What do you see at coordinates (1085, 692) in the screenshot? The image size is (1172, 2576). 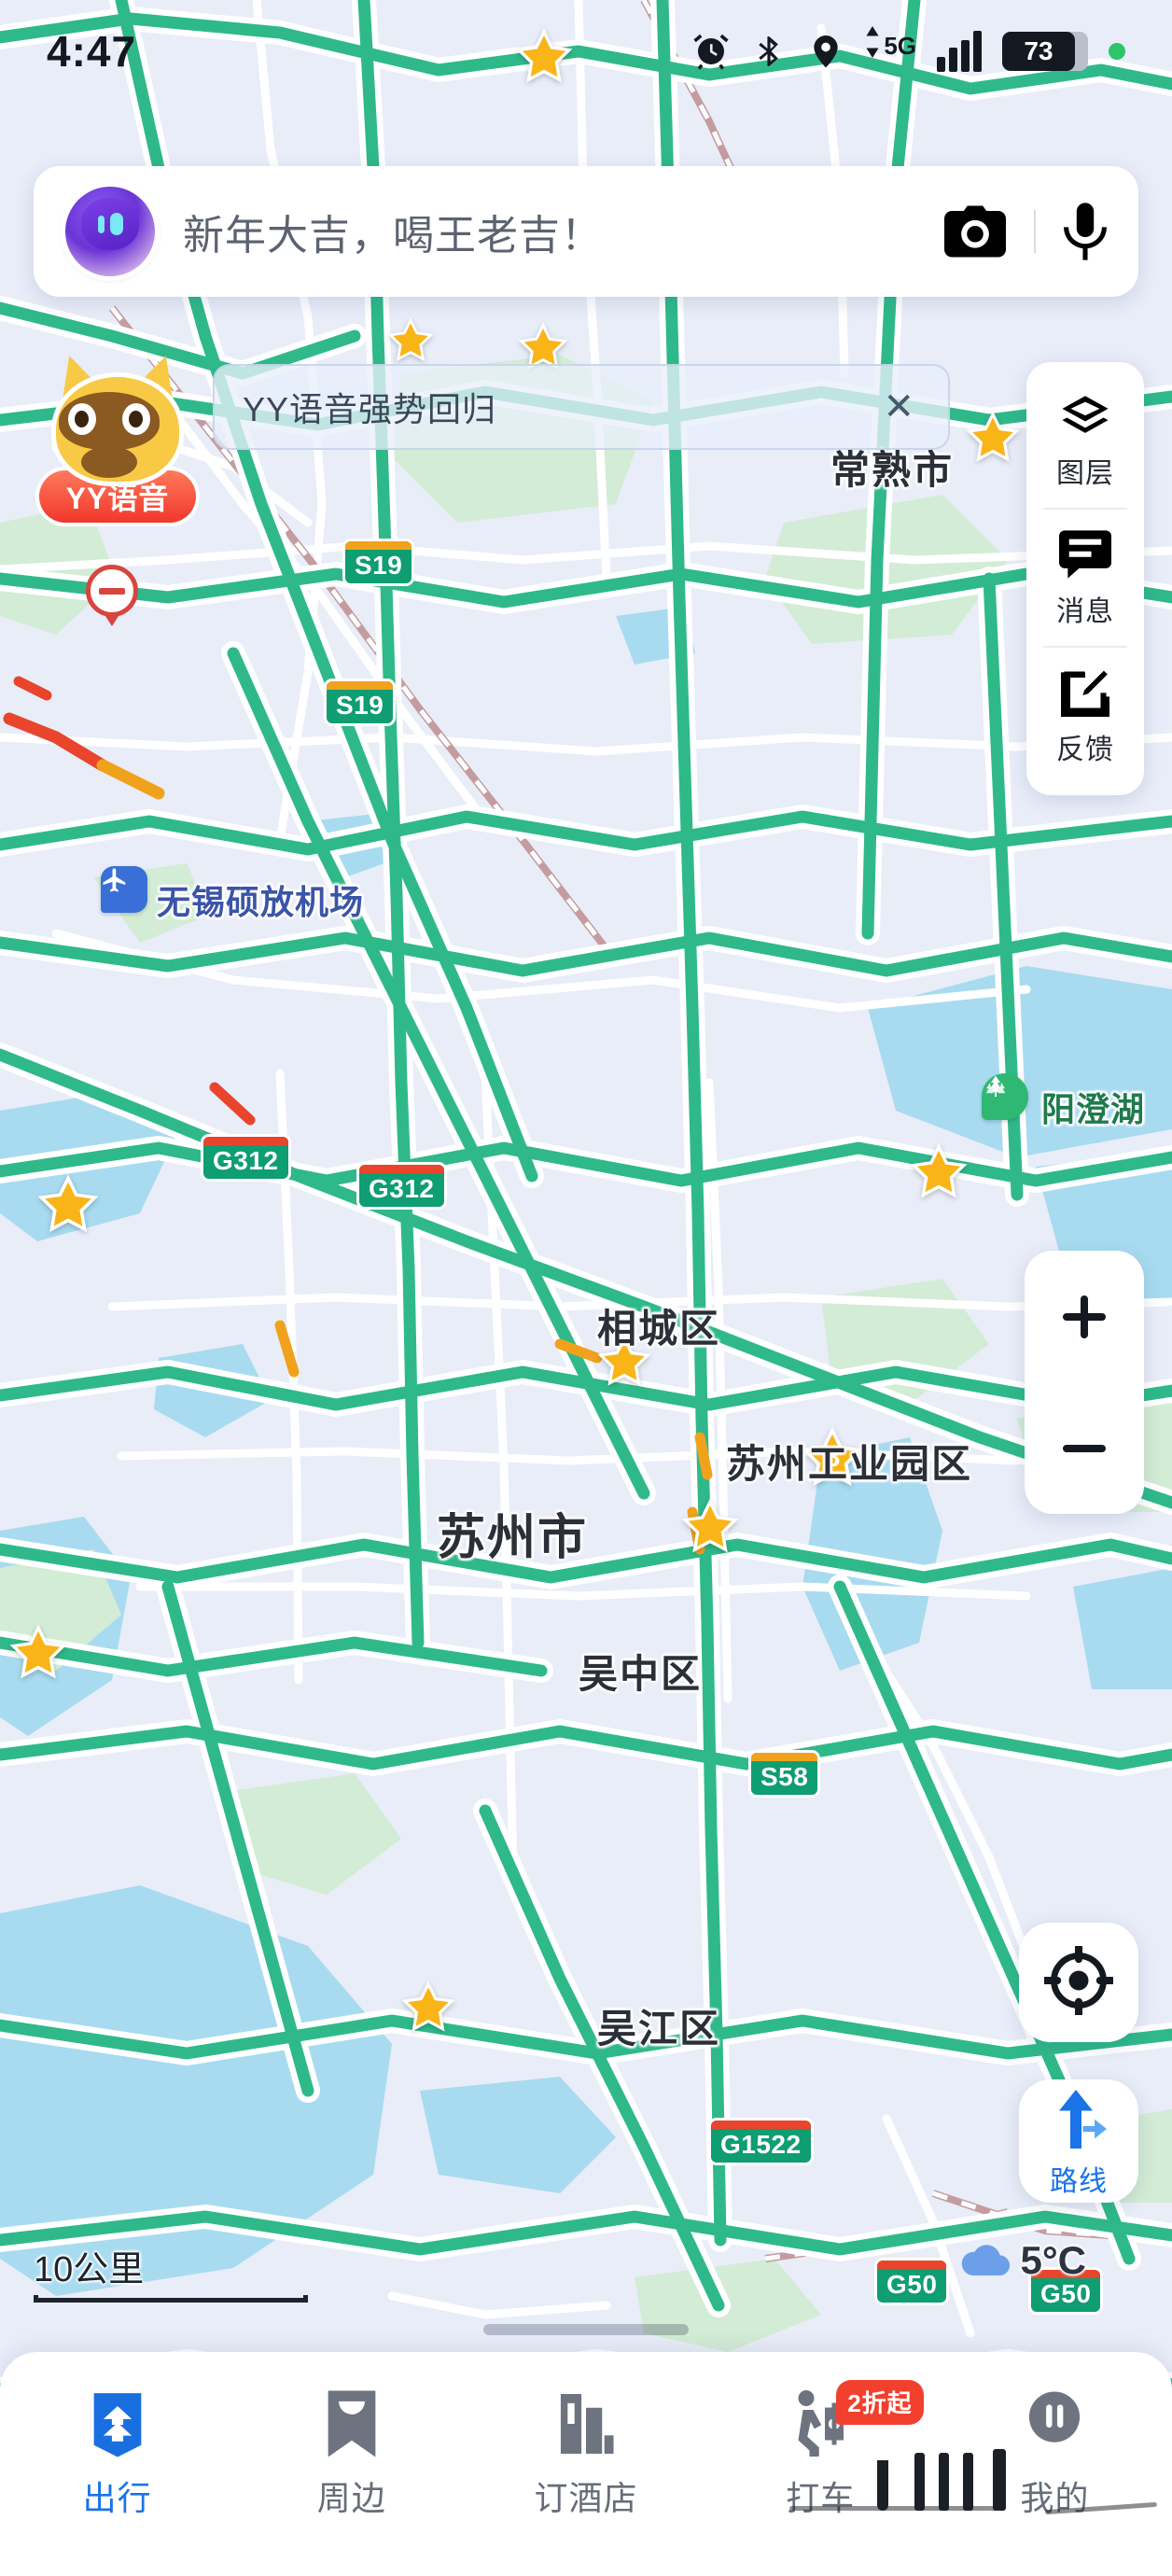 I see `feedback-icon` at bounding box center [1085, 692].